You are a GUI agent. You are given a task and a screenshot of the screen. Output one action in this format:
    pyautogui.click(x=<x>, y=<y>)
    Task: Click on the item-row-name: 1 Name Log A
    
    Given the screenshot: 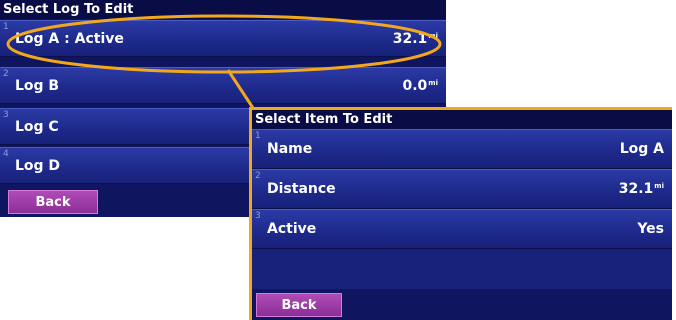 What is the action you would take?
    pyautogui.click(x=462, y=149)
    